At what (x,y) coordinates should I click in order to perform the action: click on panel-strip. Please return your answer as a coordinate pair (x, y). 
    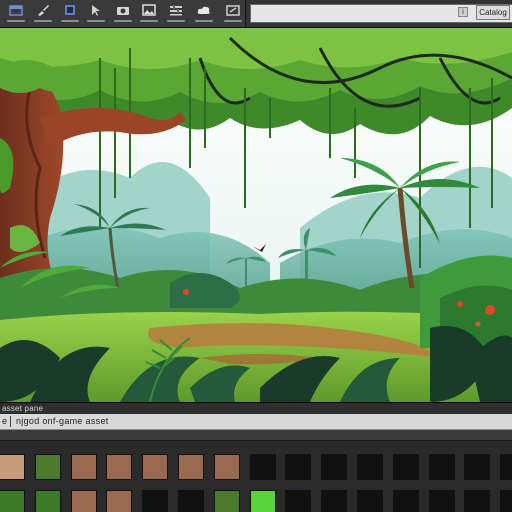
    Looking at the image, I should click on (256, 435).